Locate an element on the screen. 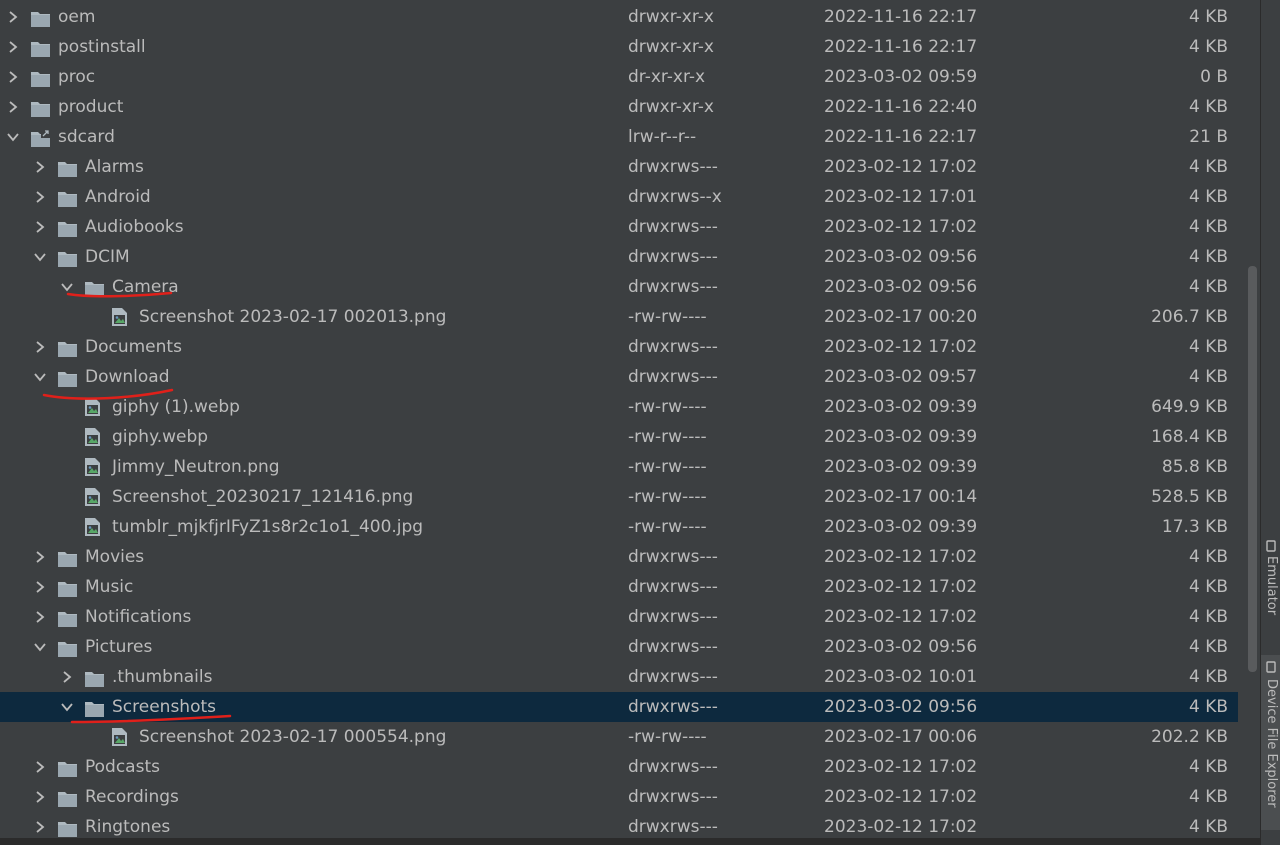 Image resolution: width=1280 pixels, height=845 pixels. item-name: Screenshot 2023-02-17 000554.png is located at coordinates (293, 737).